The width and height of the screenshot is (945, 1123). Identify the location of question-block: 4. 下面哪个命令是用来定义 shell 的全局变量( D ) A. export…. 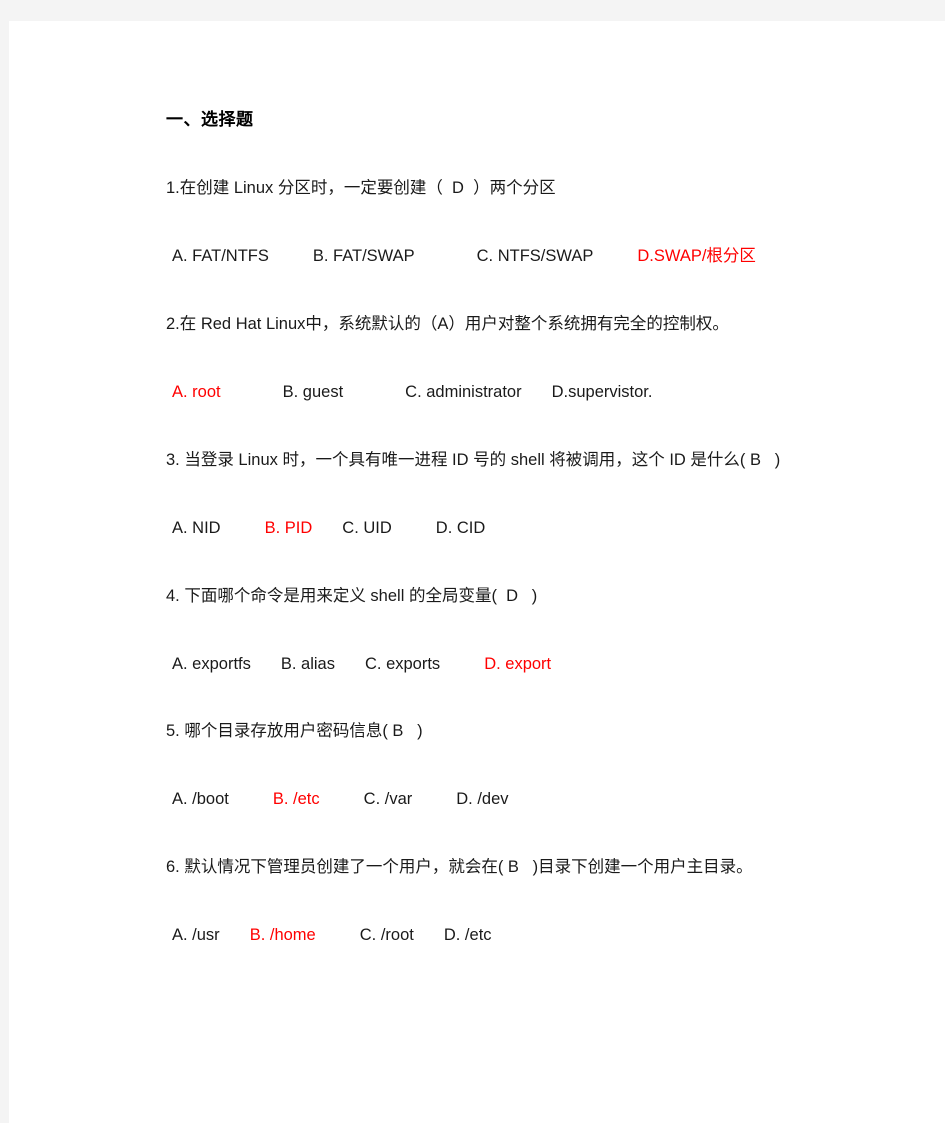
(555, 631).